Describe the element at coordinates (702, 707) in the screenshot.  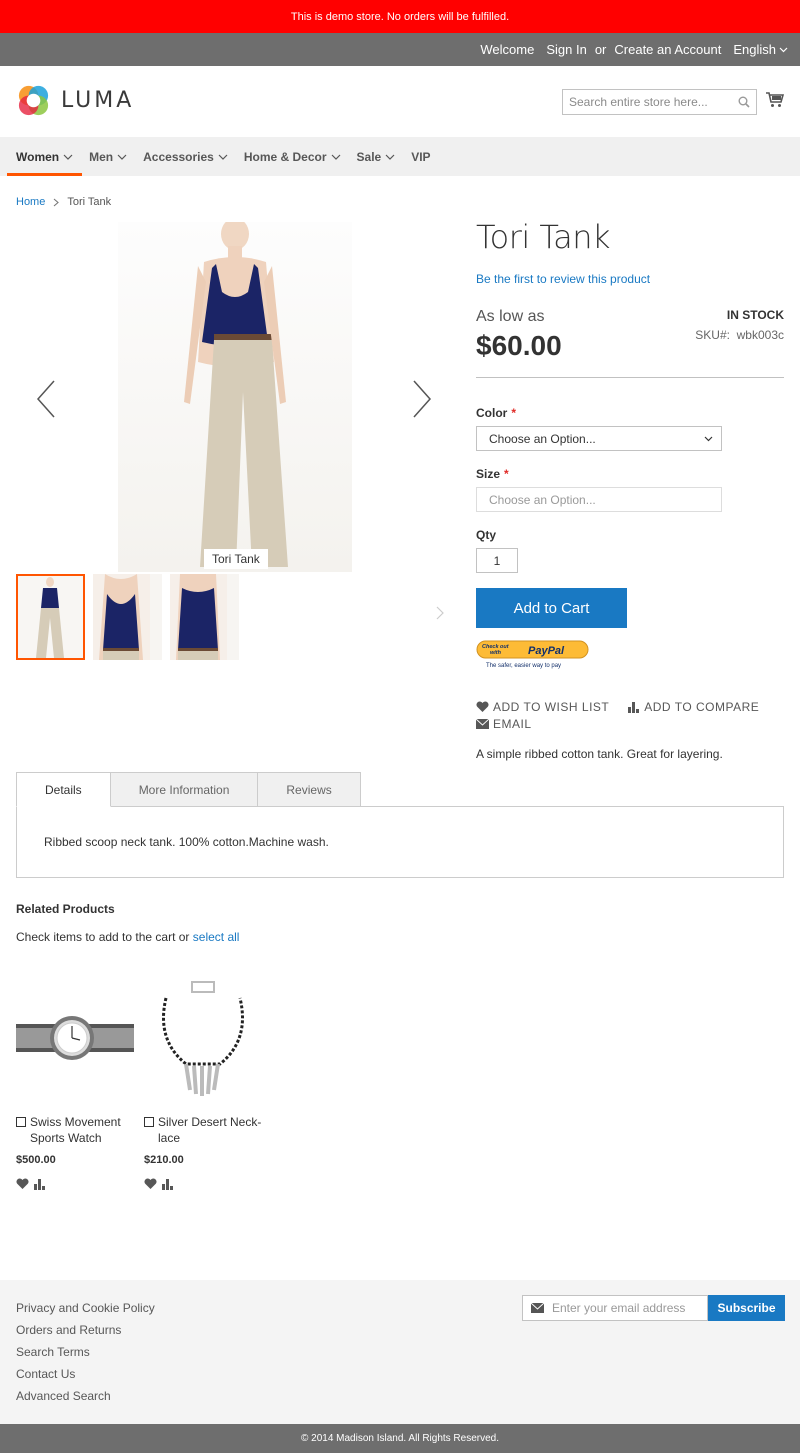
I see `compare-label: ADD TO COMPARE` at that location.